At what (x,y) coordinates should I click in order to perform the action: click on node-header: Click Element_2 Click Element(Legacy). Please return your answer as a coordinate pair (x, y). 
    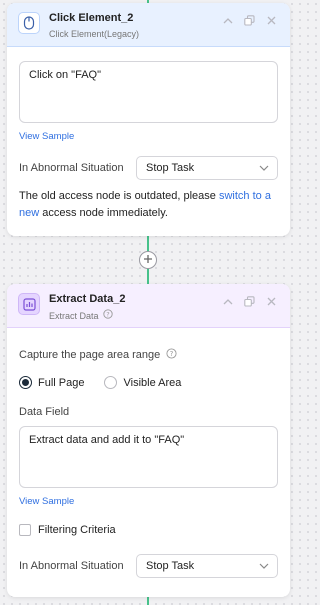
    Looking at the image, I should click on (148, 25).